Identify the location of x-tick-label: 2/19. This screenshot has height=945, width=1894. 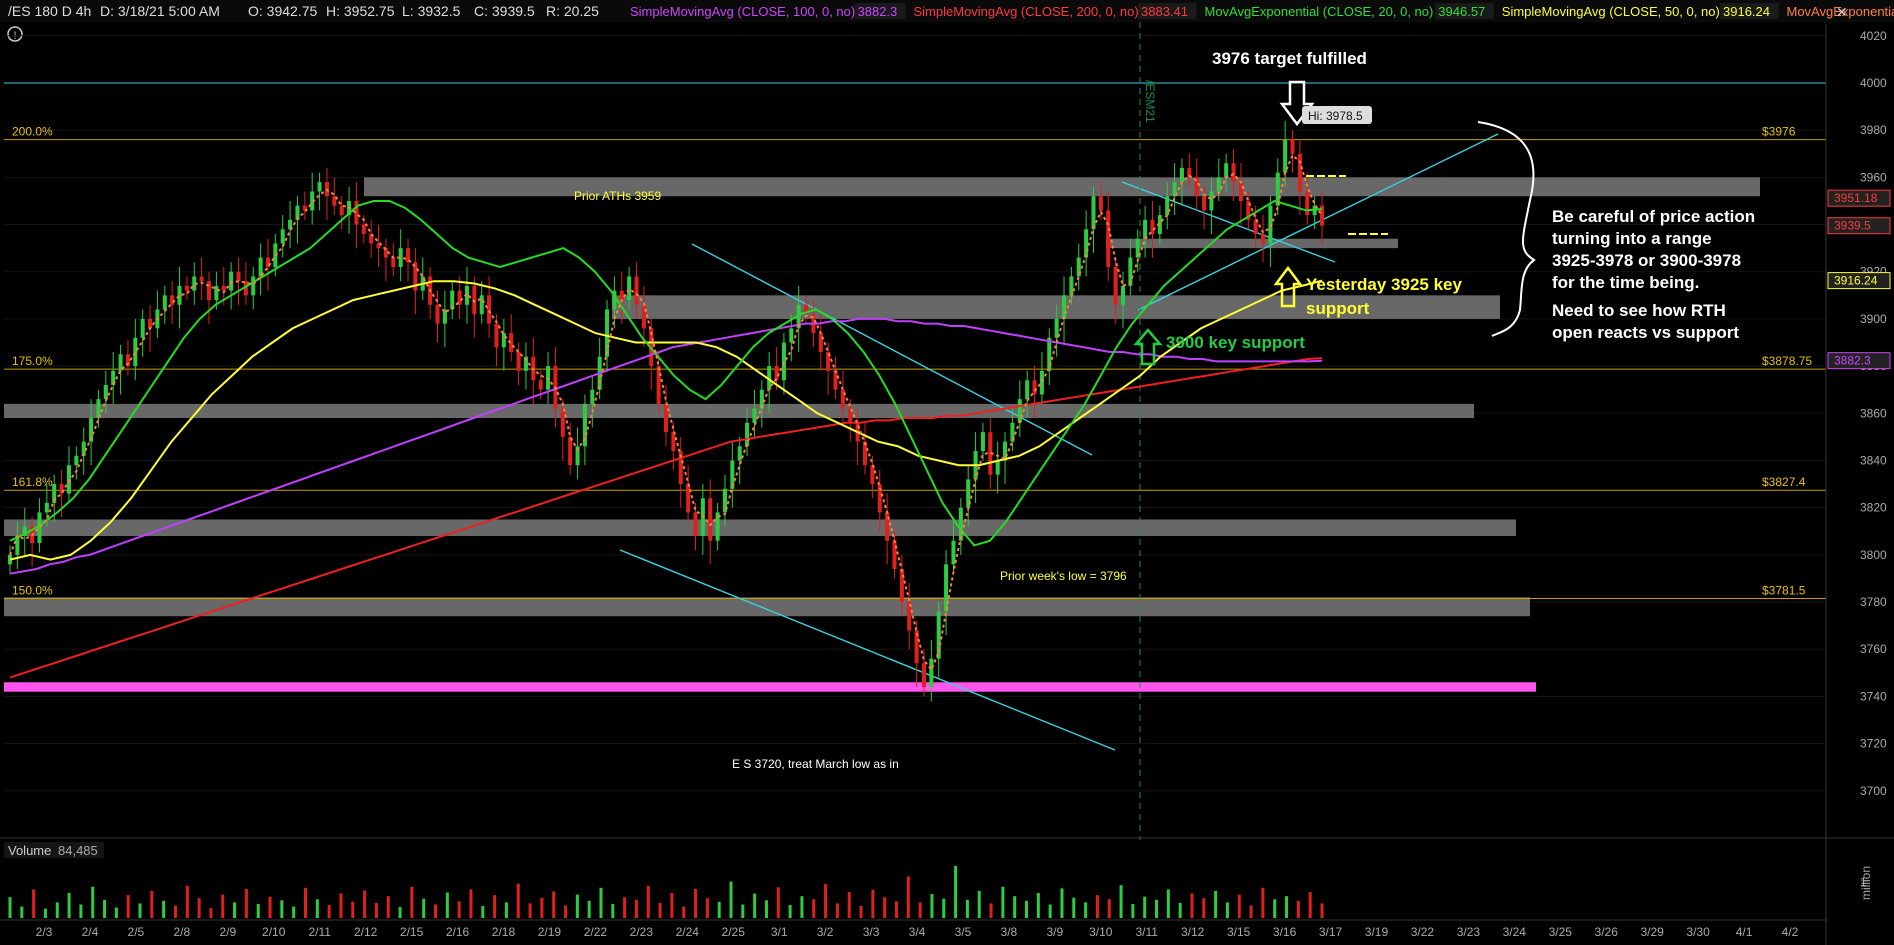
(550, 932).